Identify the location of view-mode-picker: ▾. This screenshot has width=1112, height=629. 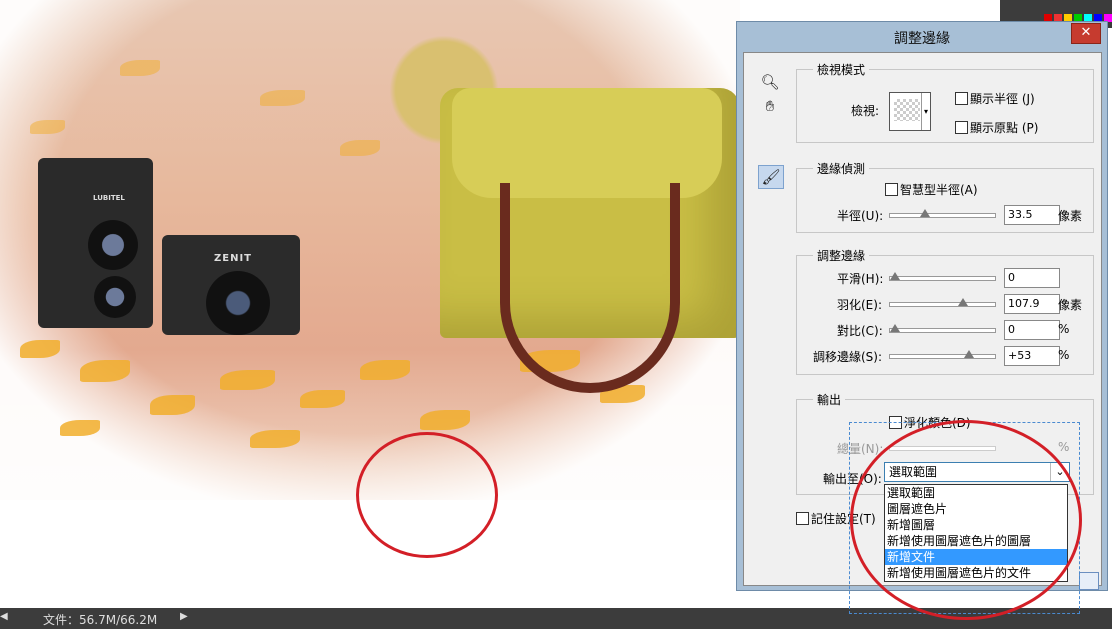
(910, 111).